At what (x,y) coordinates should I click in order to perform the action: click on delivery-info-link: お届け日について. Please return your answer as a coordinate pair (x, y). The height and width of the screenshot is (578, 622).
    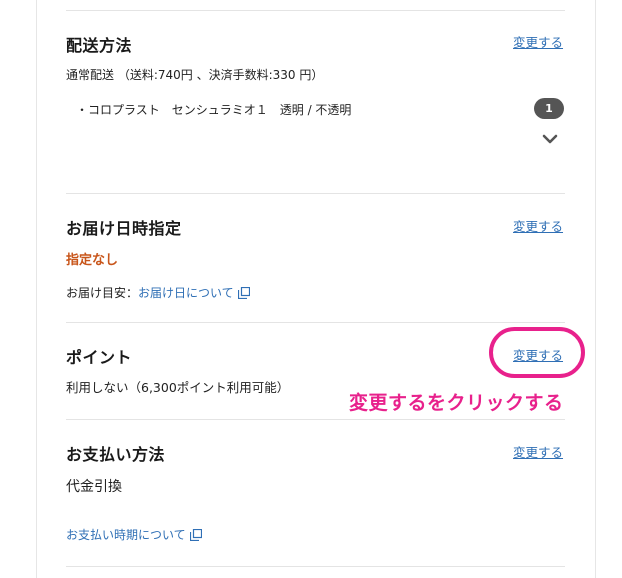
    Looking at the image, I should click on (186, 293).